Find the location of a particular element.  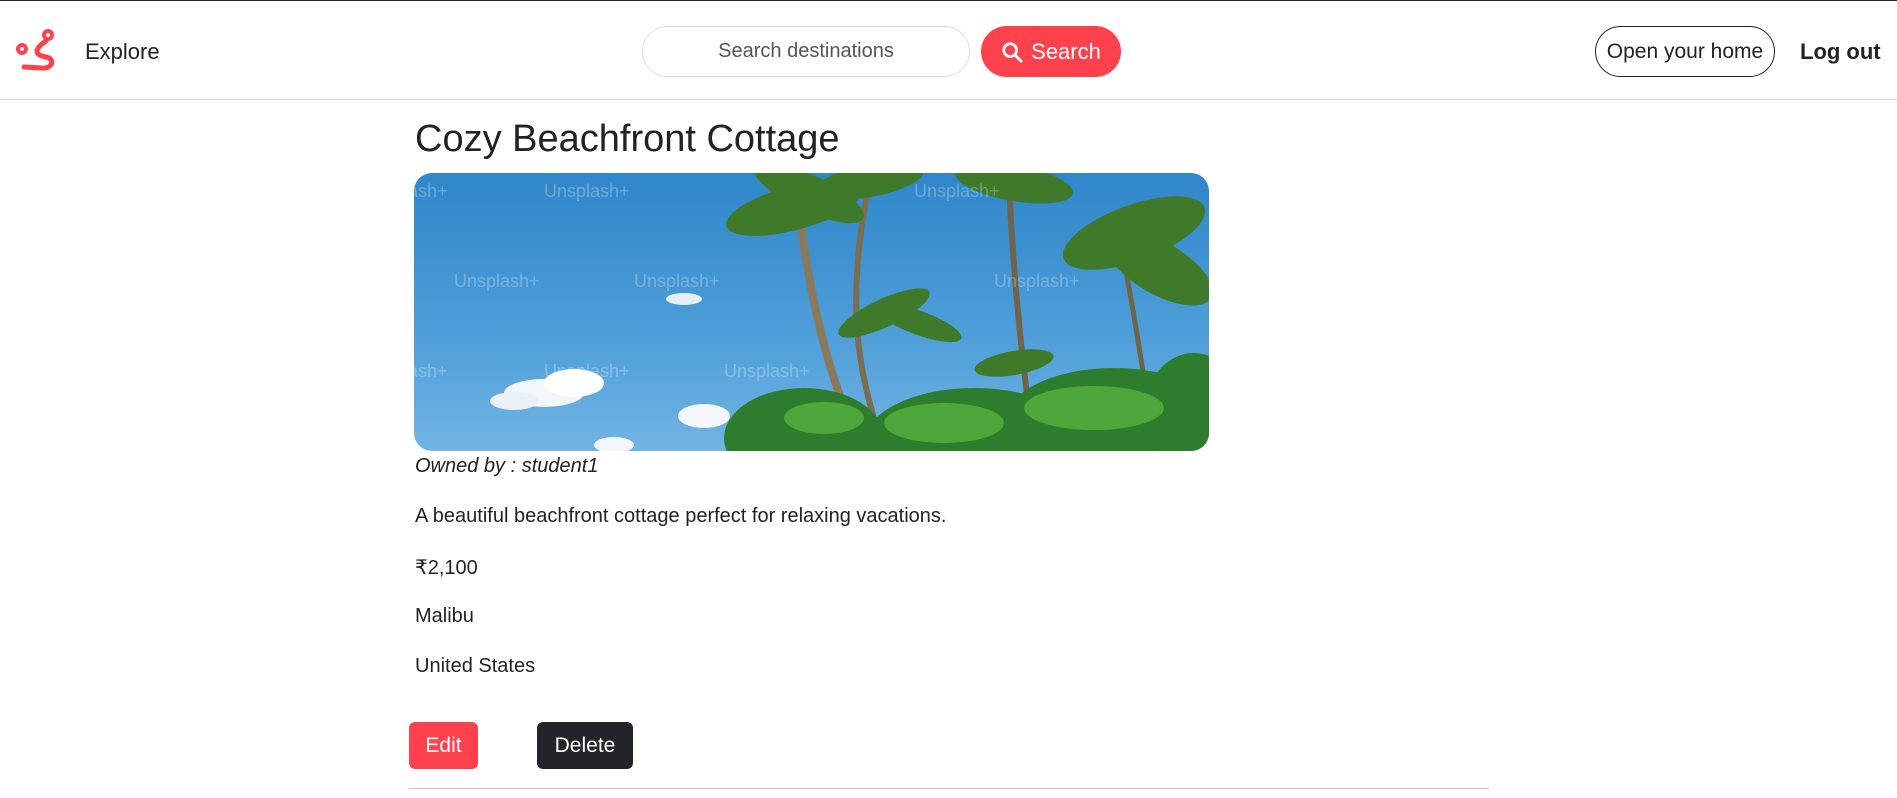

search-icon is located at coordinates (1012, 52).